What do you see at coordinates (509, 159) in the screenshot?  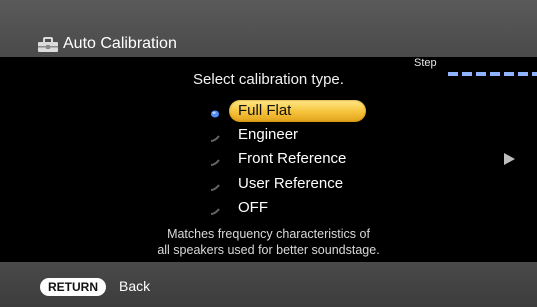 I see `next-arrow-icon` at bounding box center [509, 159].